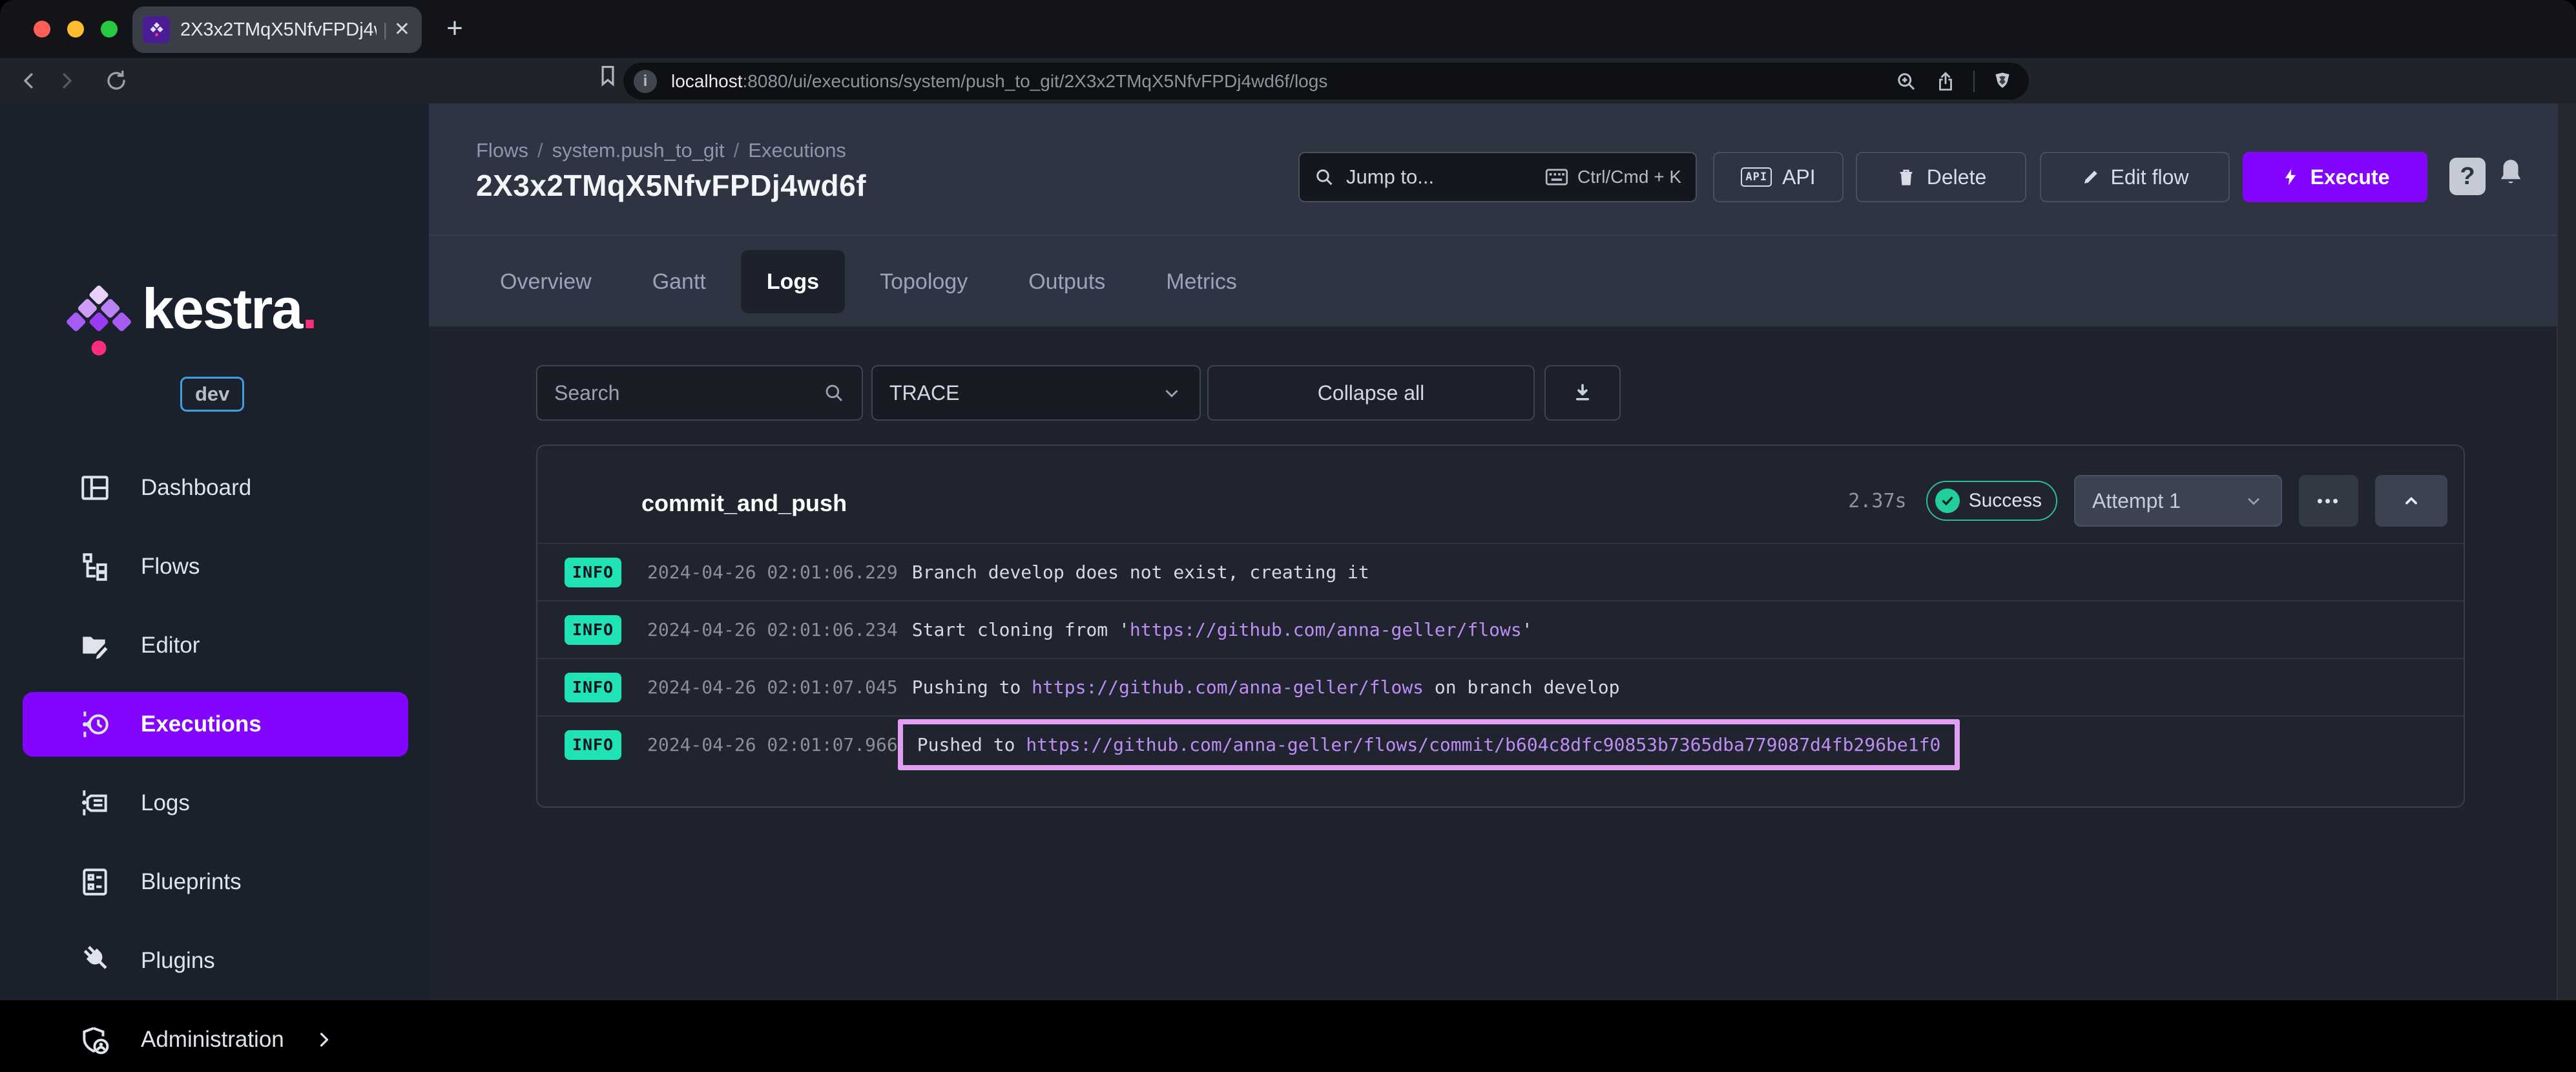  Describe the element at coordinates (215, 645) in the screenshot. I see `sidebar-item-editor: Editor` at that location.